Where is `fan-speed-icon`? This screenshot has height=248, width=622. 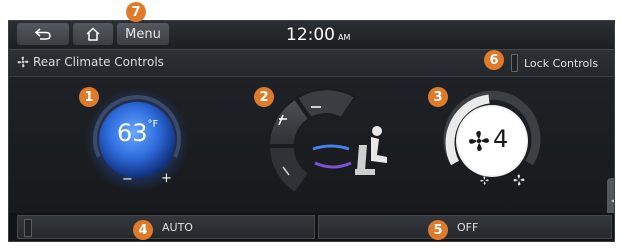
fan-speed-icon is located at coordinates (479, 141).